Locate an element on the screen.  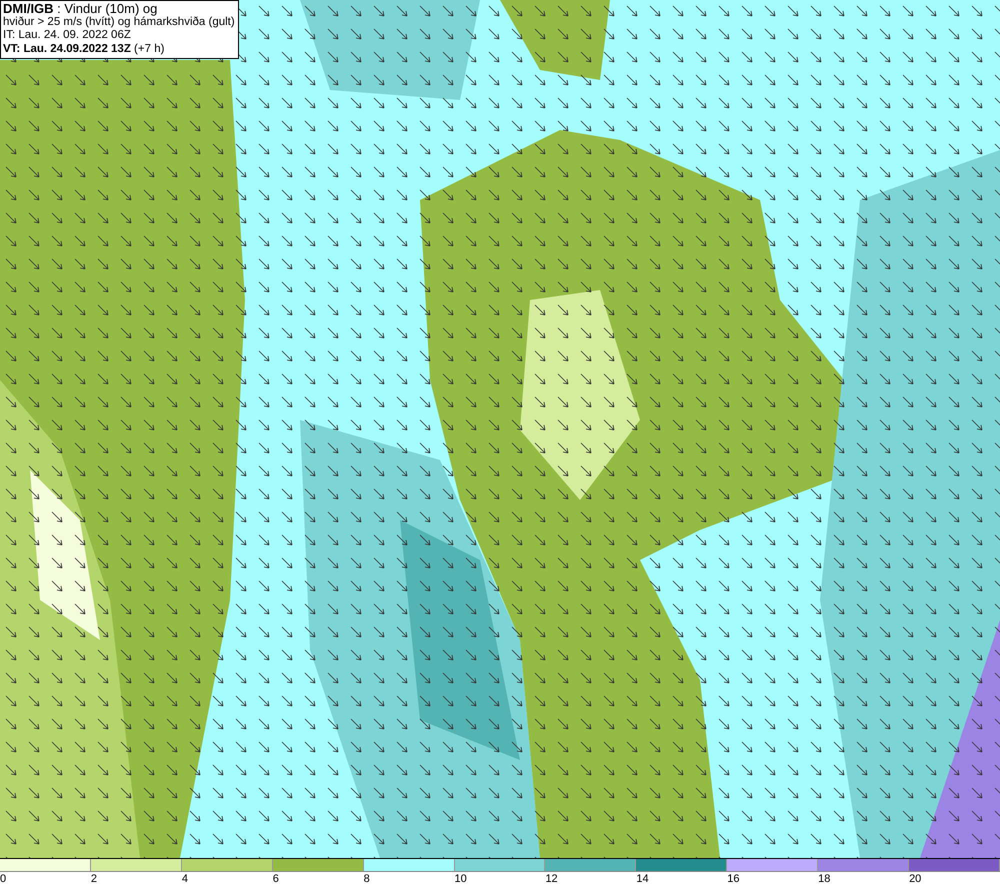
legend-label: 8 is located at coordinates (367, 879).